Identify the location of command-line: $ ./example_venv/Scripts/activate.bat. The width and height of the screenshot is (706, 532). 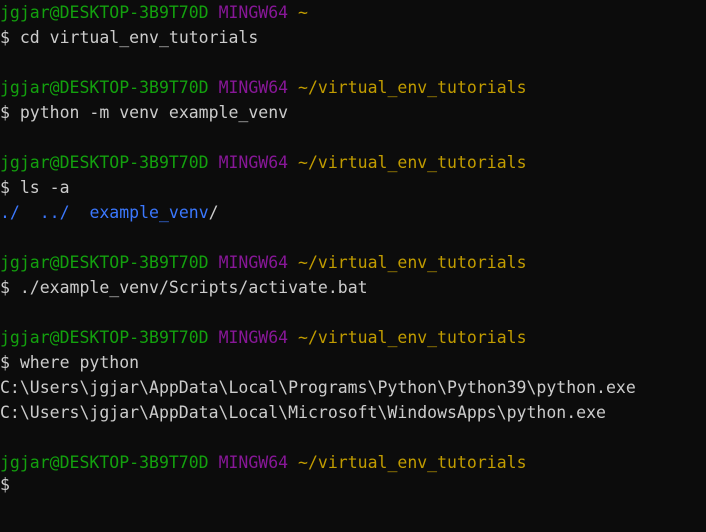
(184, 287).